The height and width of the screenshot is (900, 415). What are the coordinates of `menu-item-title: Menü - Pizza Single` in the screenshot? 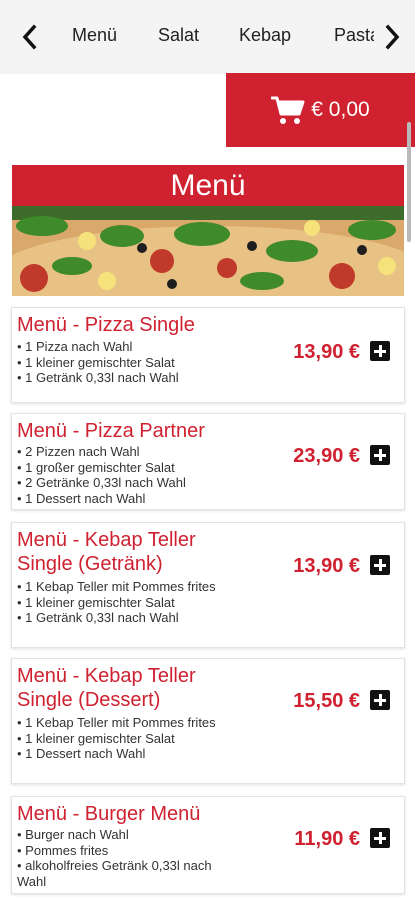 It's located at (106, 325).